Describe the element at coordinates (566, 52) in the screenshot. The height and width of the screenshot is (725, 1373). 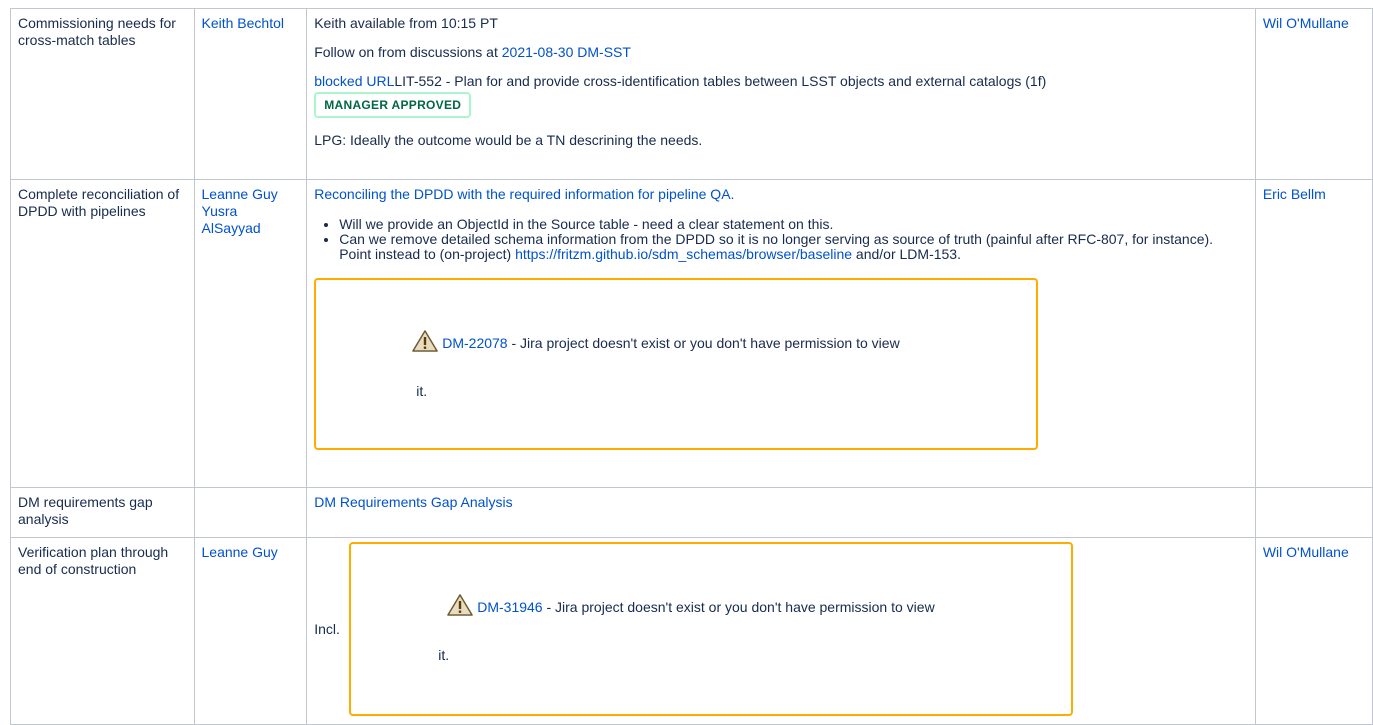
I see `meeting-link: 2021-08-30 DM-SST` at that location.